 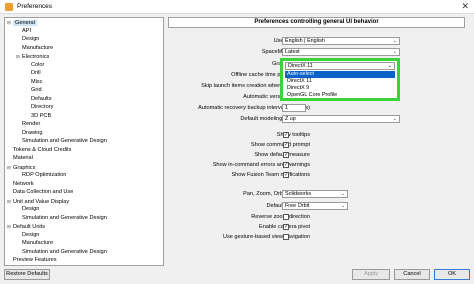 I want to click on tree-item-label: 3D PCB, so click(x=41, y=115).